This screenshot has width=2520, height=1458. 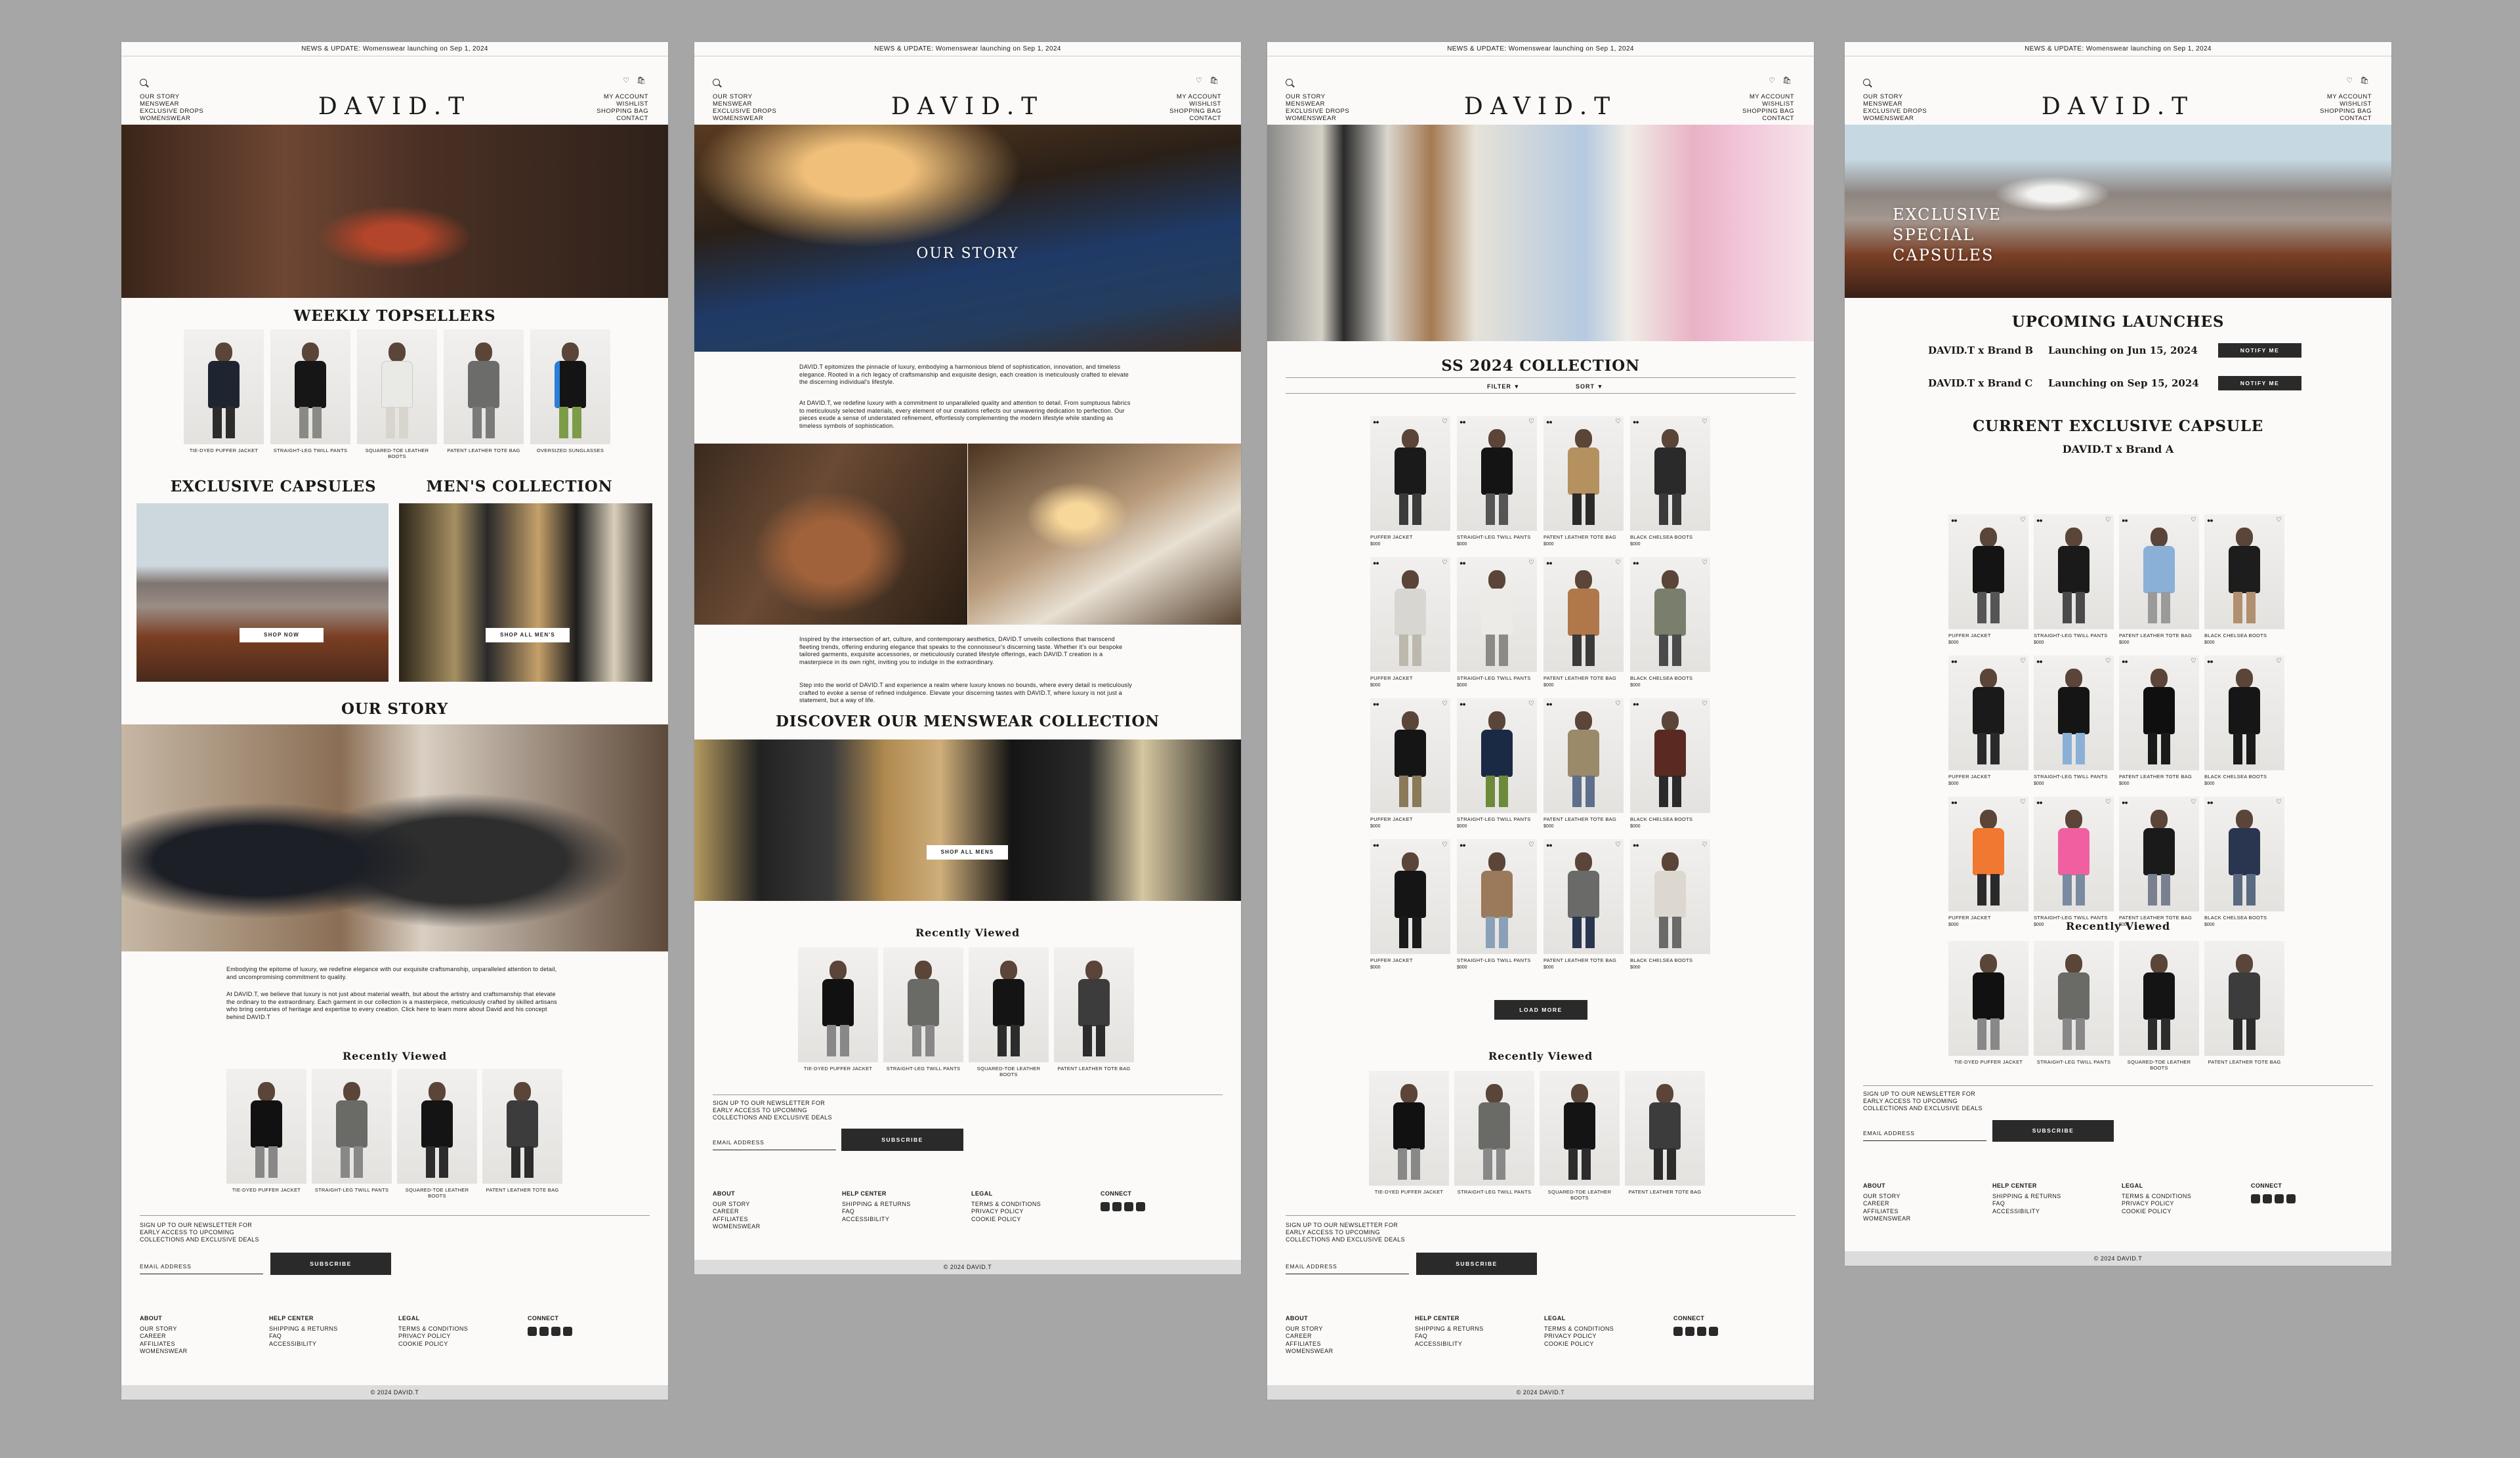 What do you see at coordinates (310, 391) in the screenshot?
I see `product-card: STRAIGHT-LEG TWILL PANTS` at bounding box center [310, 391].